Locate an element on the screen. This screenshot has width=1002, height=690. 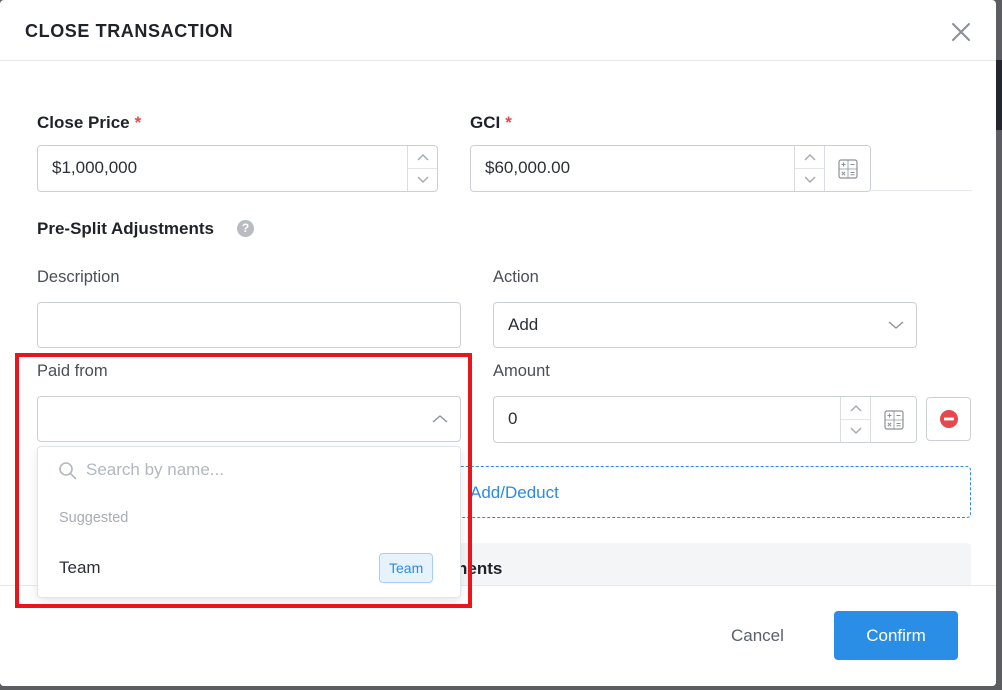
dialog-header: CLOSE TRANSACTION is located at coordinates (498, 30).